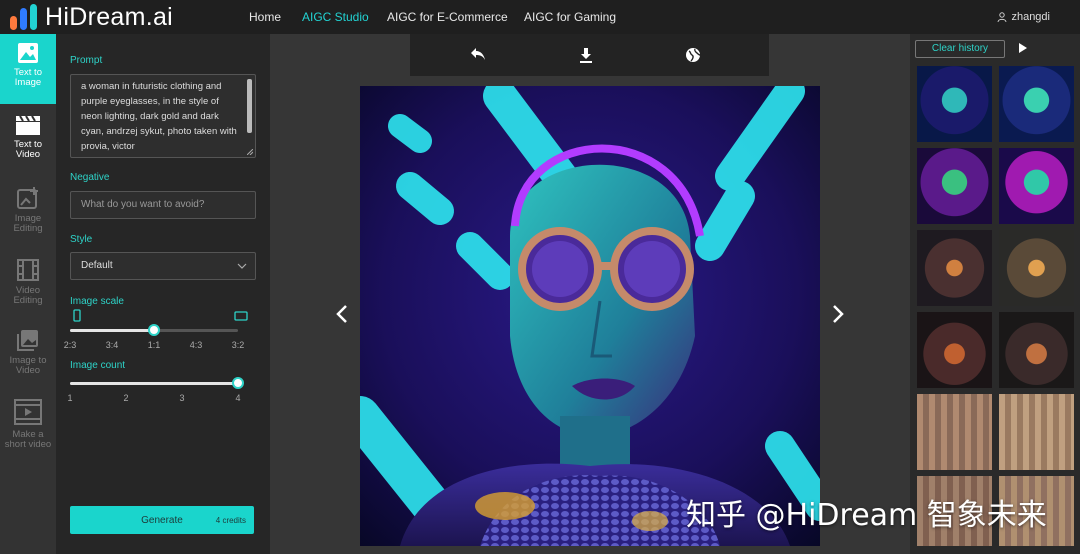 The height and width of the screenshot is (554, 1080). What do you see at coordinates (241, 316) in the screenshot?
I see `landscape-screen-icon` at bounding box center [241, 316].